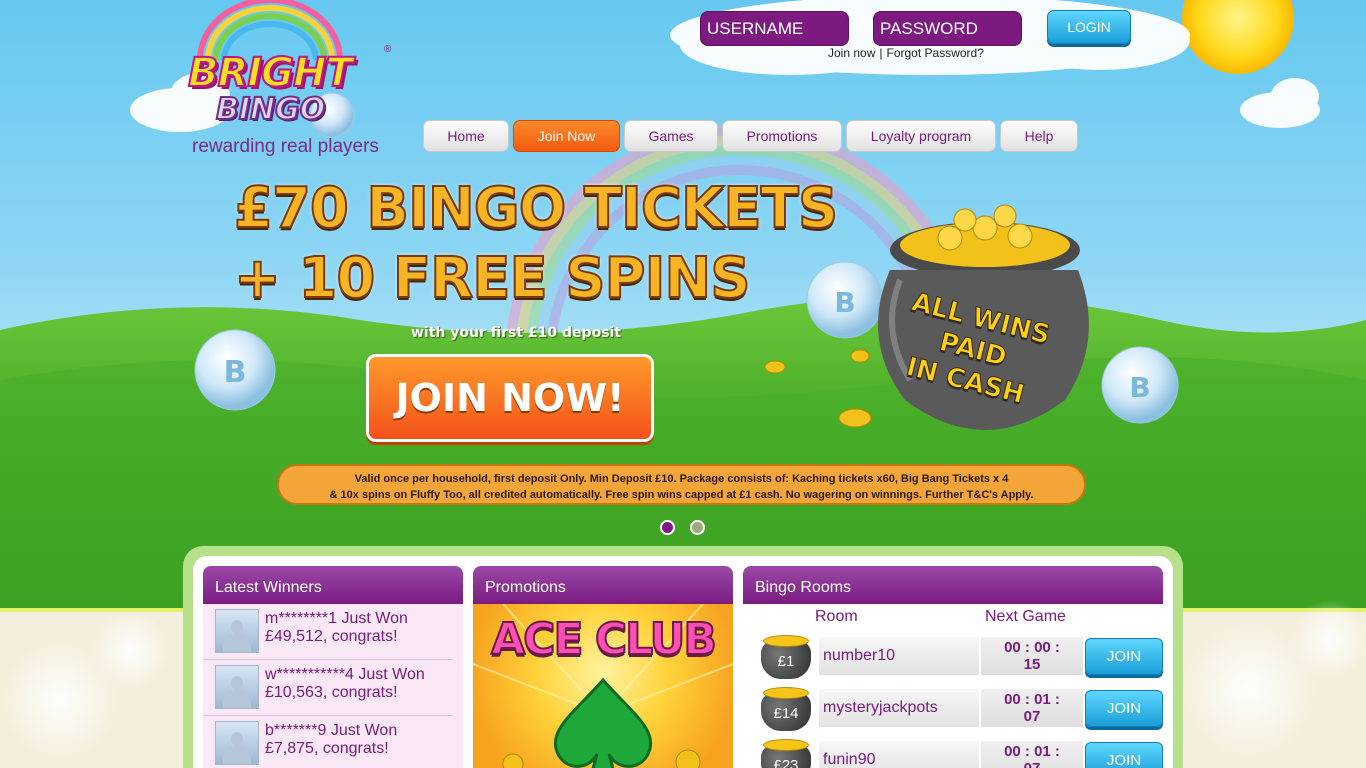 This screenshot has width=1366, height=768. Describe the element at coordinates (492, 278) in the screenshot. I see `hero-headline-2: + 10 FREE SPINS` at that location.